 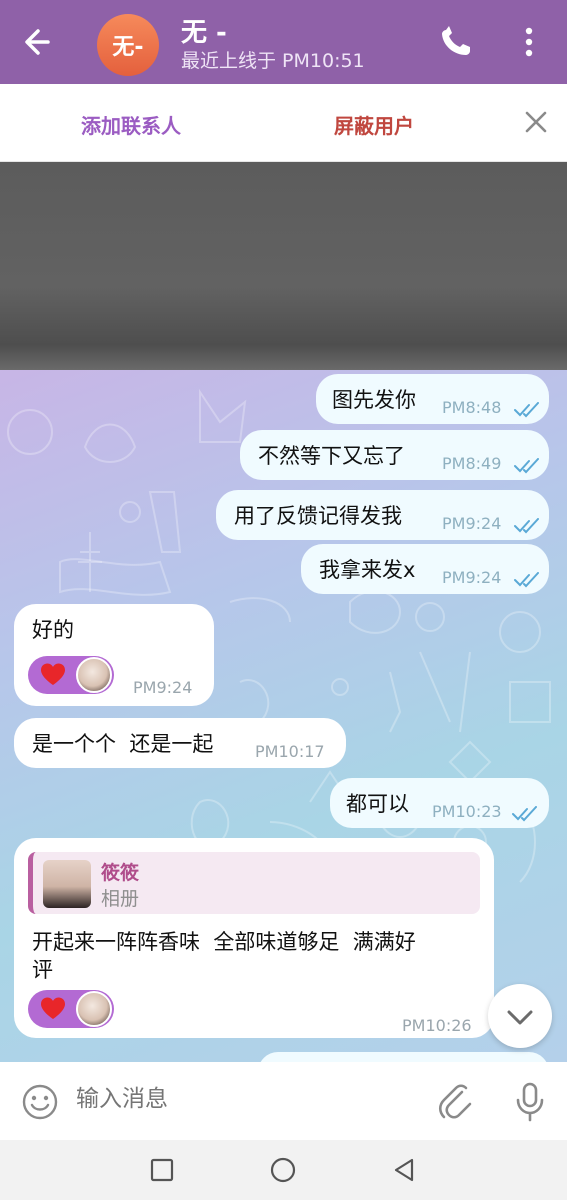 I want to click on last-seen-status: 最近上线于 PM10:51, so click(x=273, y=61).